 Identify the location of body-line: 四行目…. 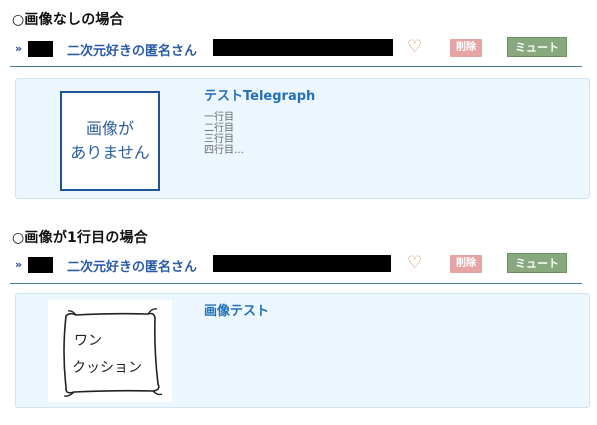
(224, 150).